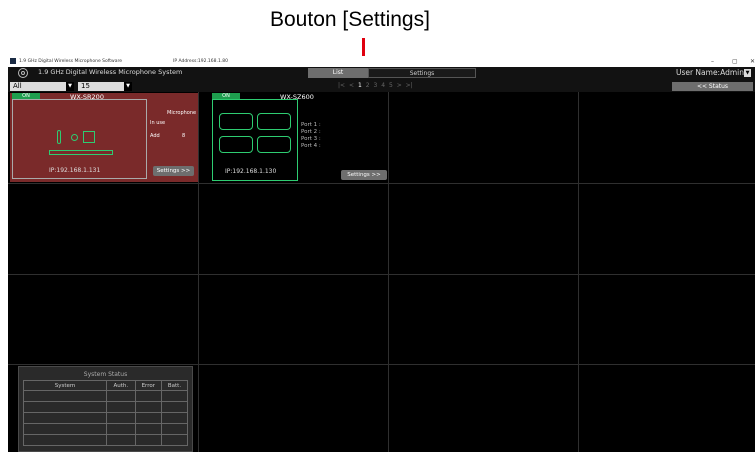 The height and width of the screenshot is (452, 755). What do you see at coordinates (105, 374) in the screenshot?
I see `system-status-title: System Status` at bounding box center [105, 374].